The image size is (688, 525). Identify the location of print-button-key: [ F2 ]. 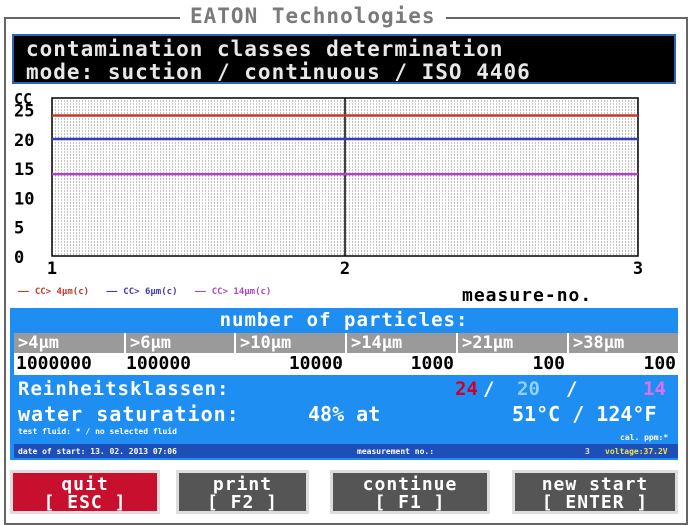
(242, 502).